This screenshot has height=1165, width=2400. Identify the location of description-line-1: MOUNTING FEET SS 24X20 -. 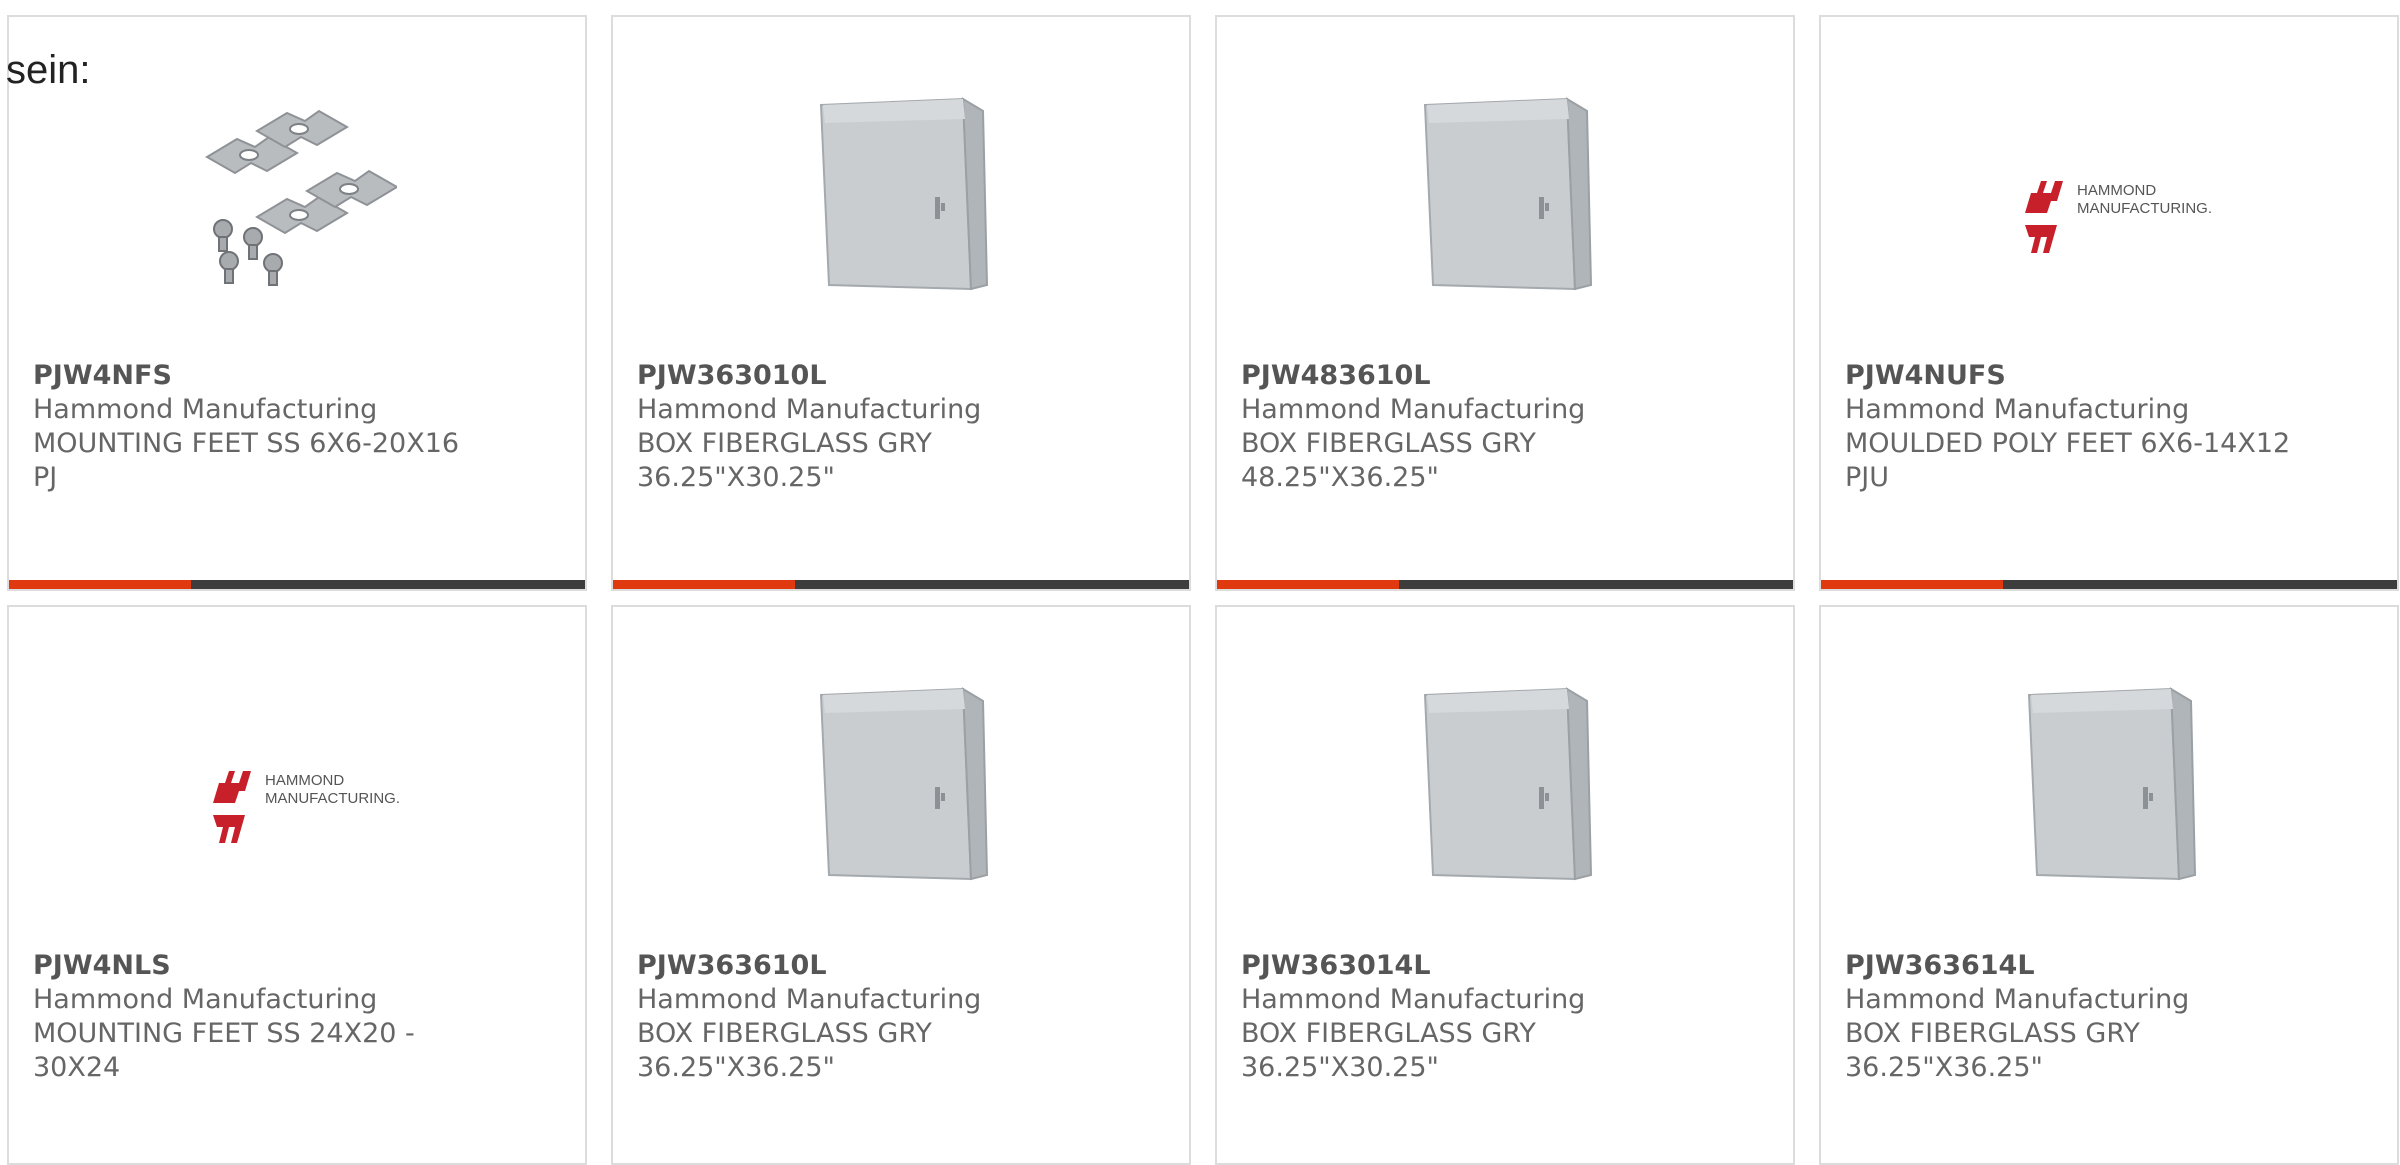
(224, 1033).